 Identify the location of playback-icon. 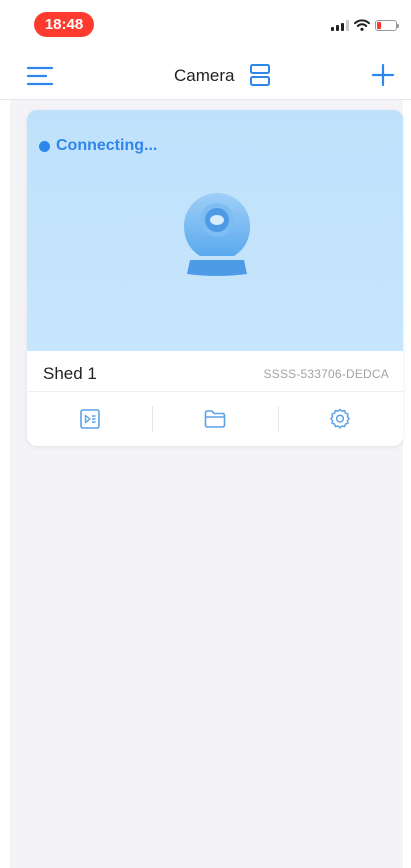
(89, 419).